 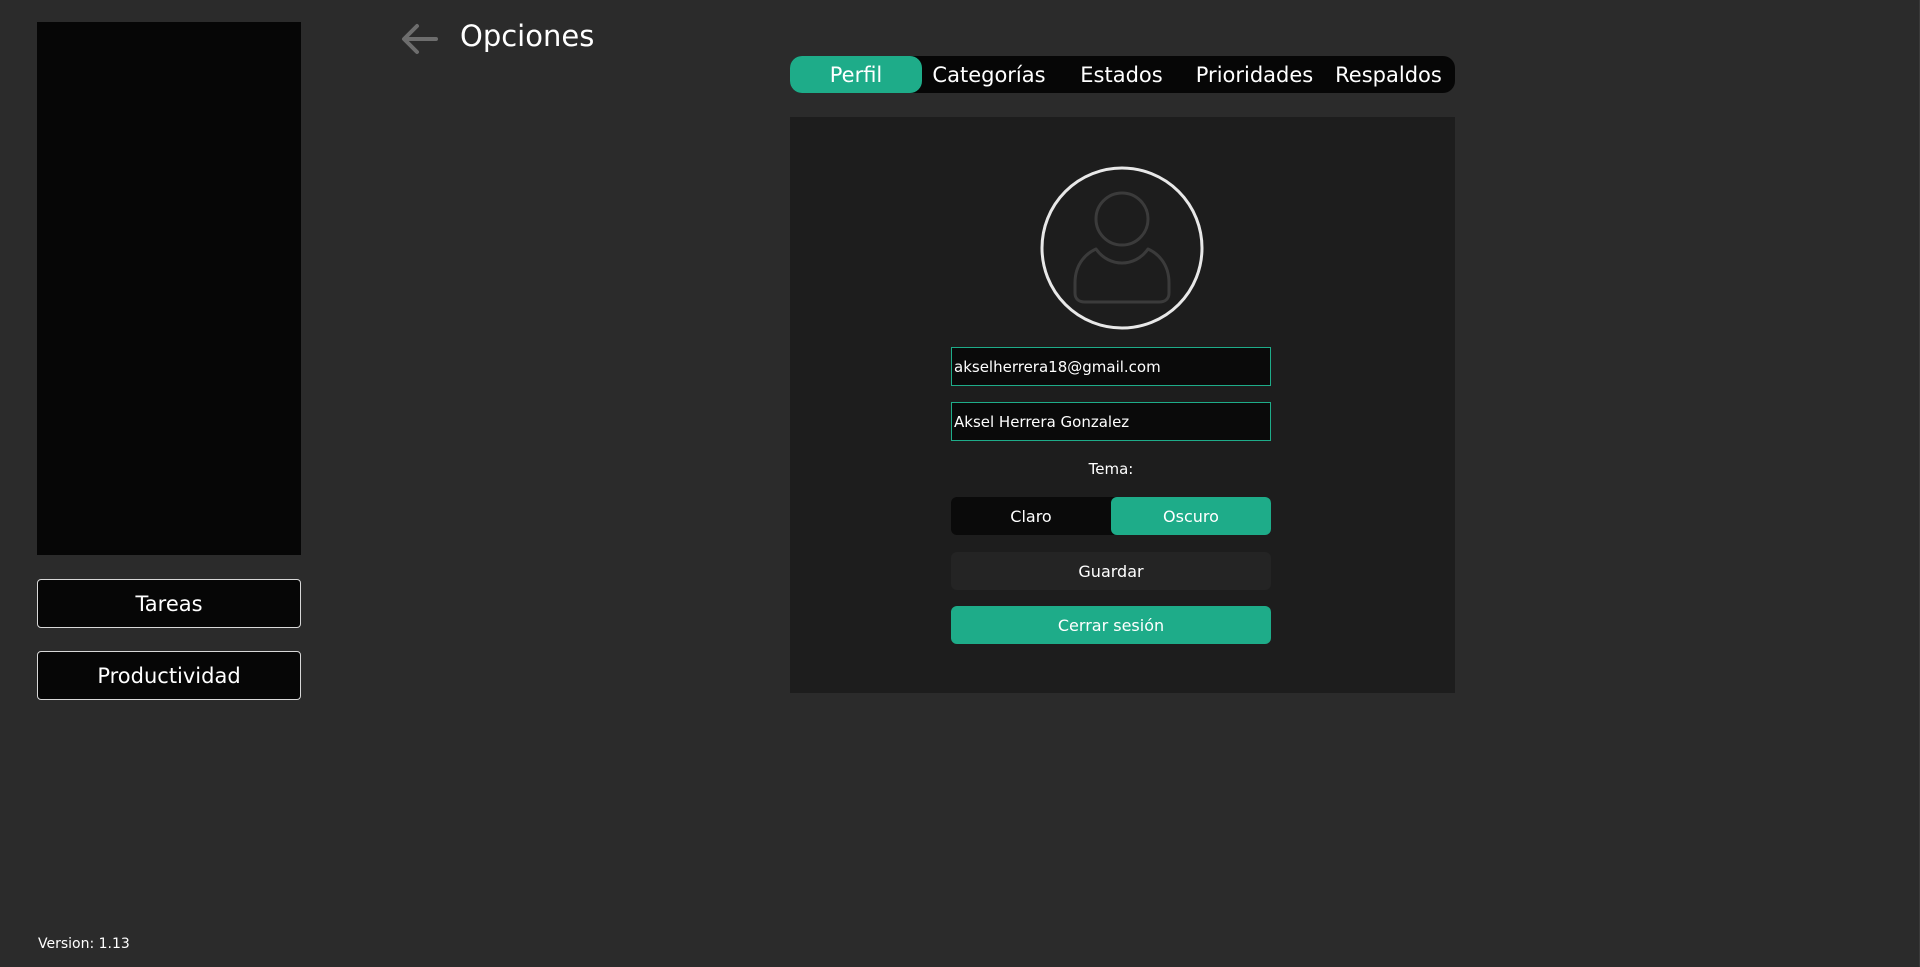 What do you see at coordinates (169, 675) in the screenshot?
I see `nav-button-productividad: Productividad` at bounding box center [169, 675].